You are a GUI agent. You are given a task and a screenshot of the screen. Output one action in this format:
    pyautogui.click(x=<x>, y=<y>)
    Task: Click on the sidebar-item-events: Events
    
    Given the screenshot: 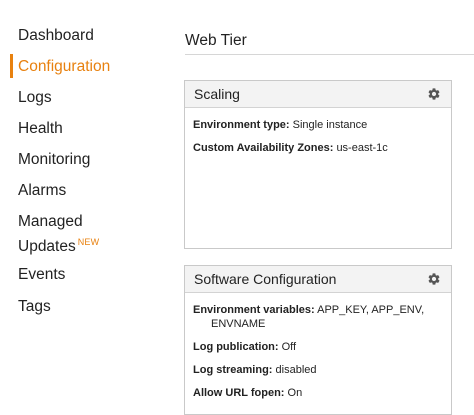 What is the action you would take?
    pyautogui.click(x=41, y=275)
    